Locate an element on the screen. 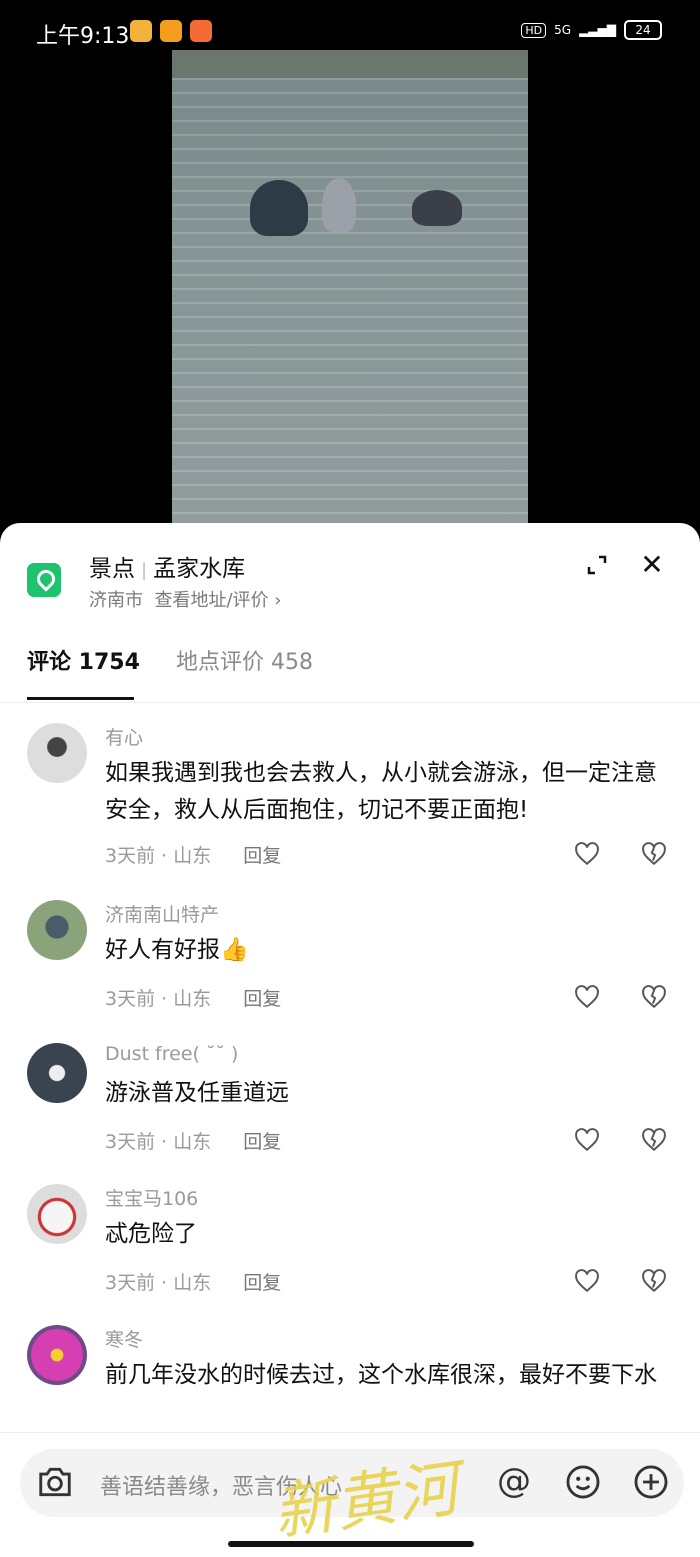 Image resolution: width=700 pixels, height=1557 pixels. status-app-icons is located at coordinates (171, 31).